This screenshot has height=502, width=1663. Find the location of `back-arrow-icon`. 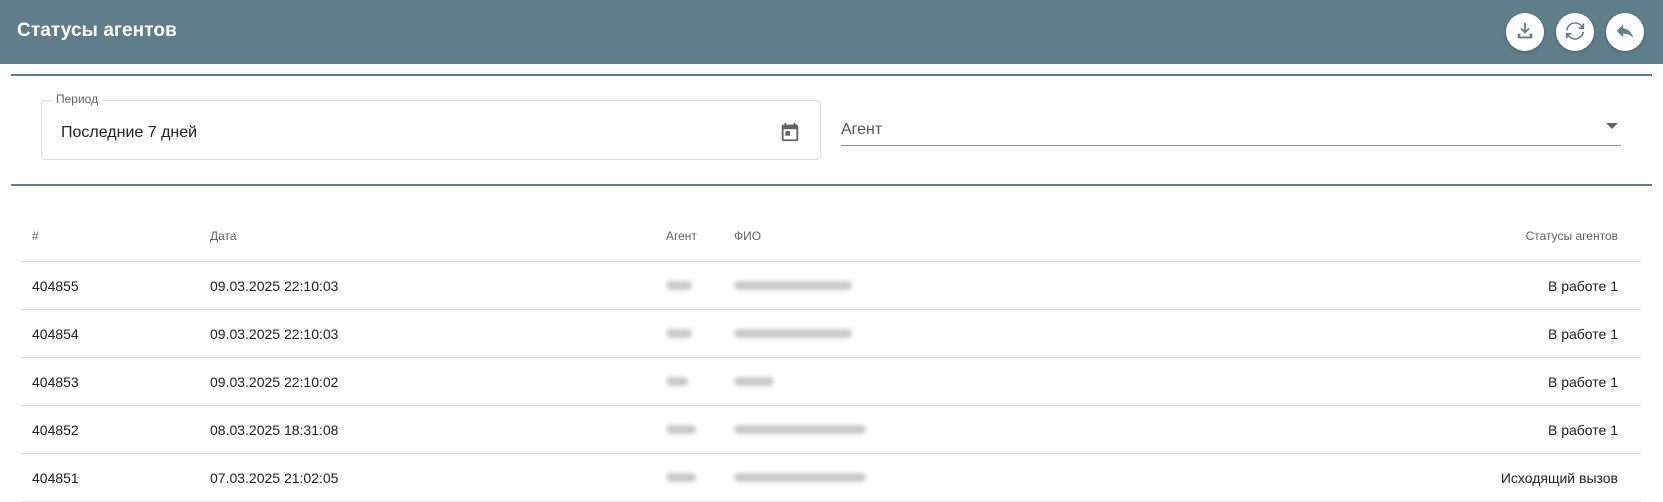

back-arrow-icon is located at coordinates (1625, 32).